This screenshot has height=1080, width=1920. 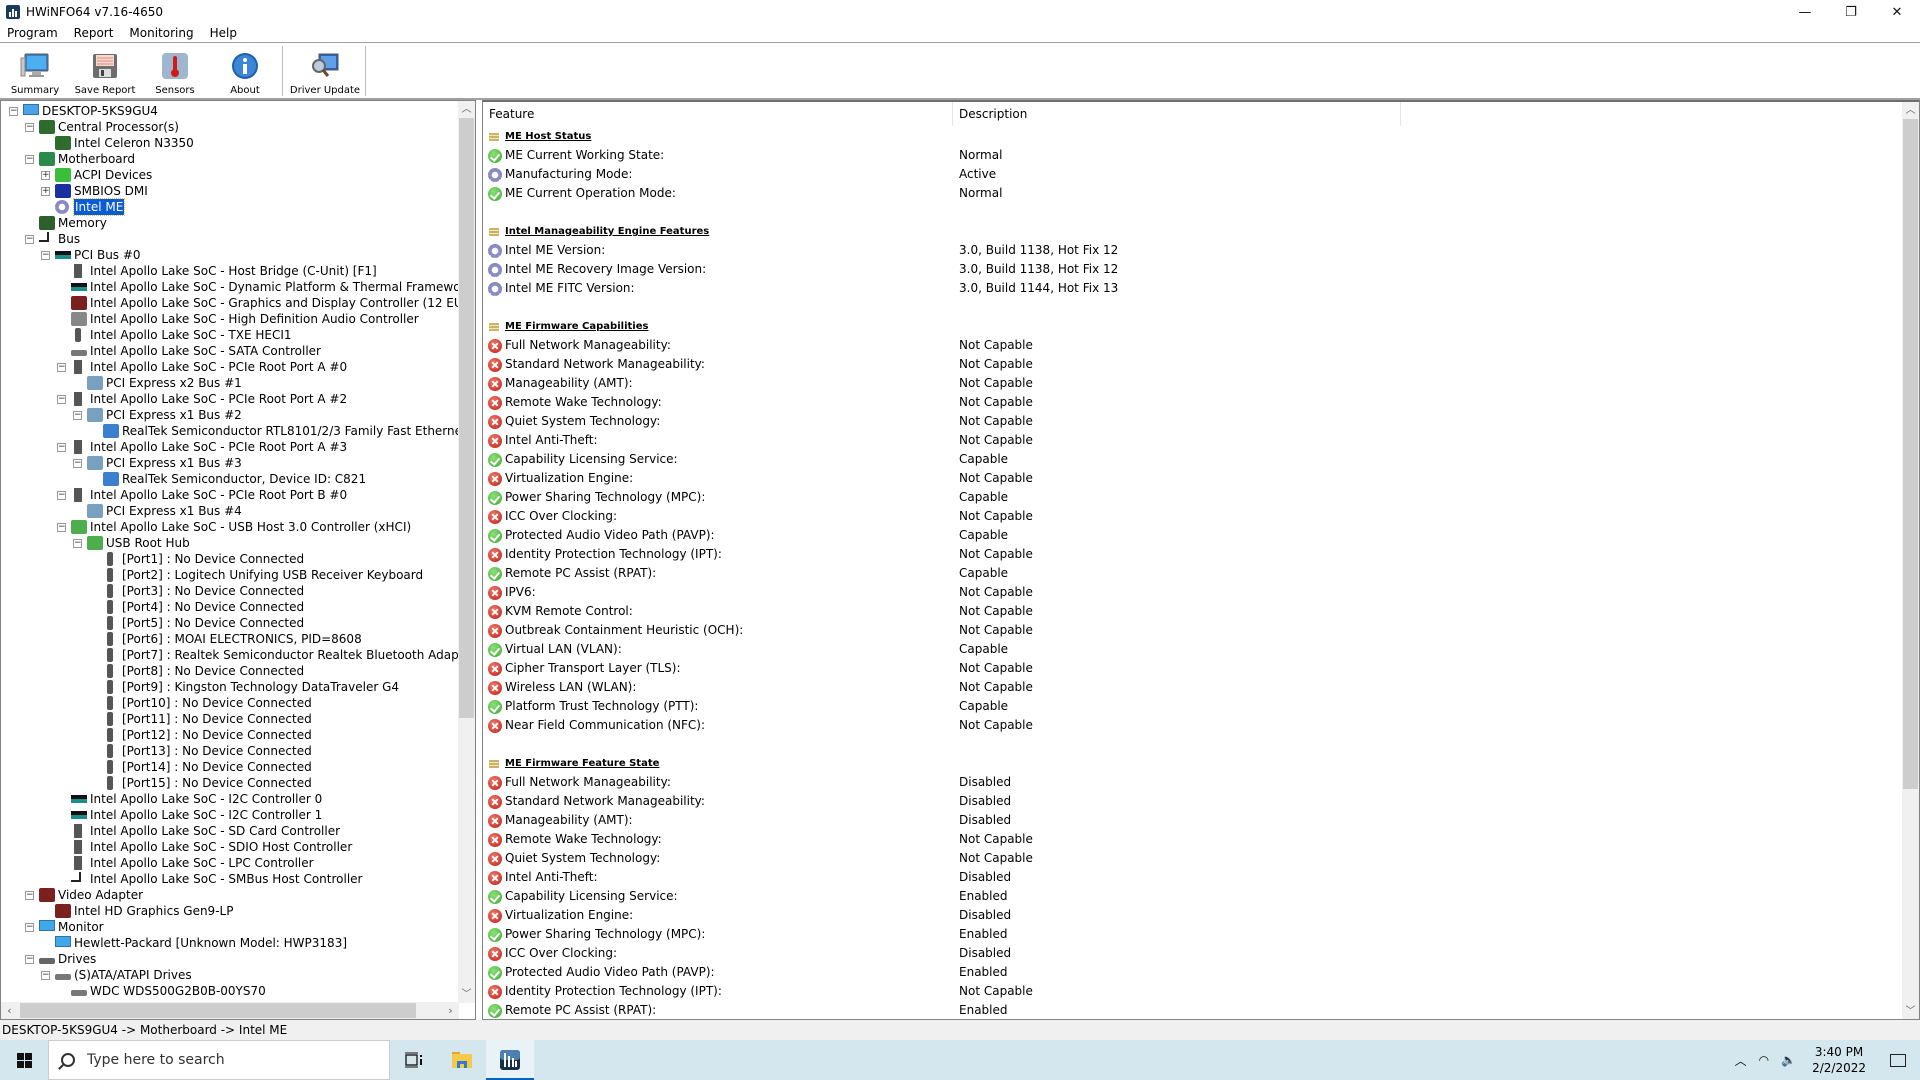 What do you see at coordinates (718, 114) in the screenshot?
I see `column-header-feature: Feature` at bounding box center [718, 114].